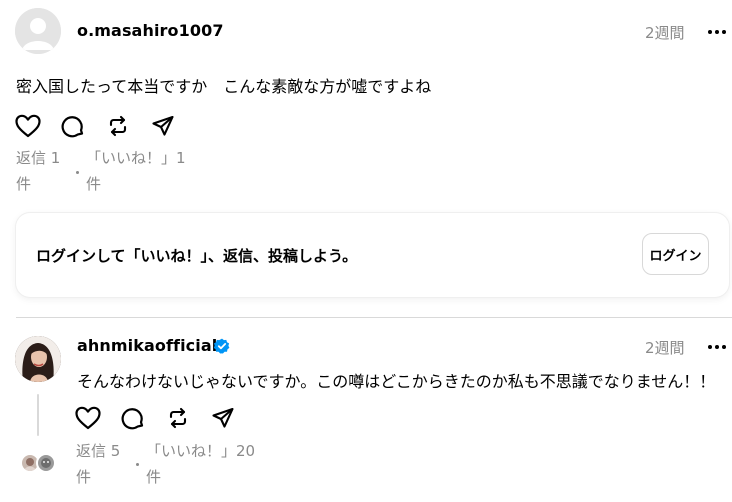 This screenshot has width=732, height=502. Describe the element at coordinates (98, 464) in the screenshot. I see `reply-count: 返信 5 件` at that location.